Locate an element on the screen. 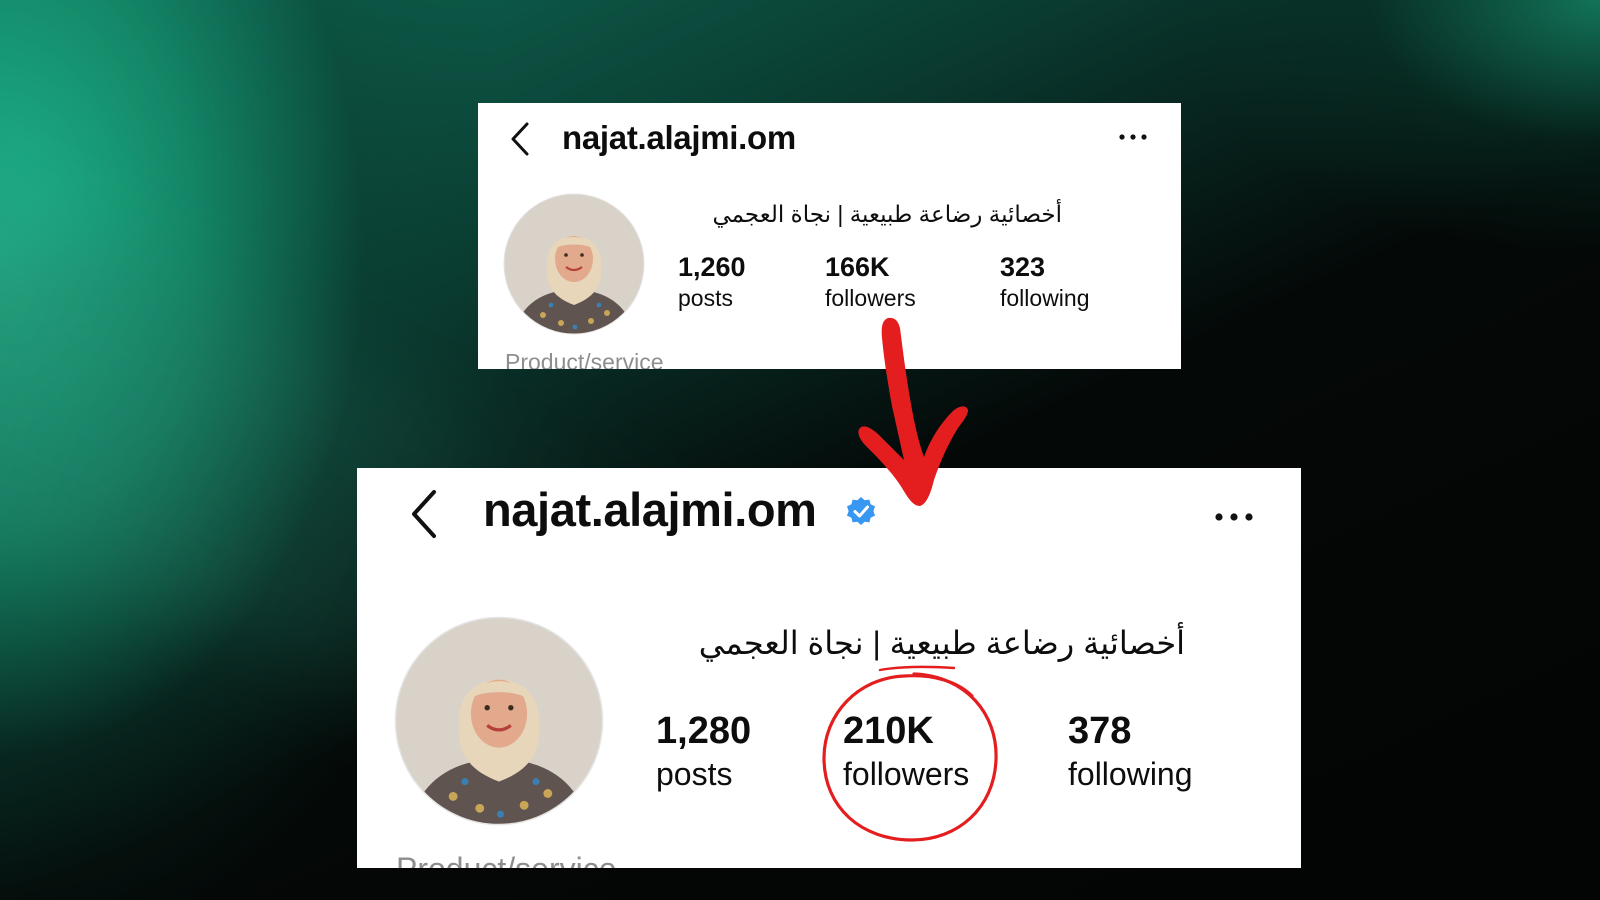 This screenshot has width=1600, height=900. stat-label: followers is located at coordinates (870, 298).